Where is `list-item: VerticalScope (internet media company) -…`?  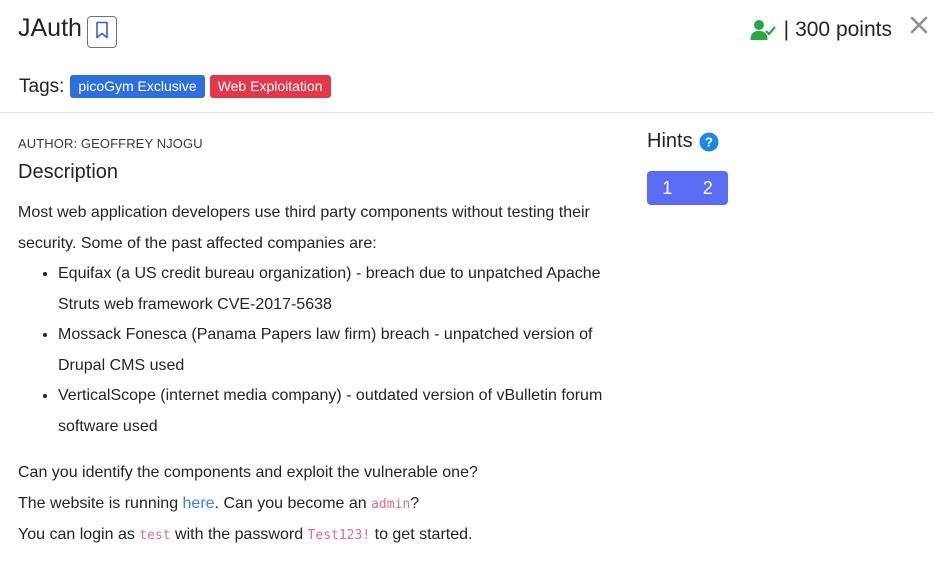
list-item: VerticalScope (internet media company) -… is located at coordinates (338, 411).